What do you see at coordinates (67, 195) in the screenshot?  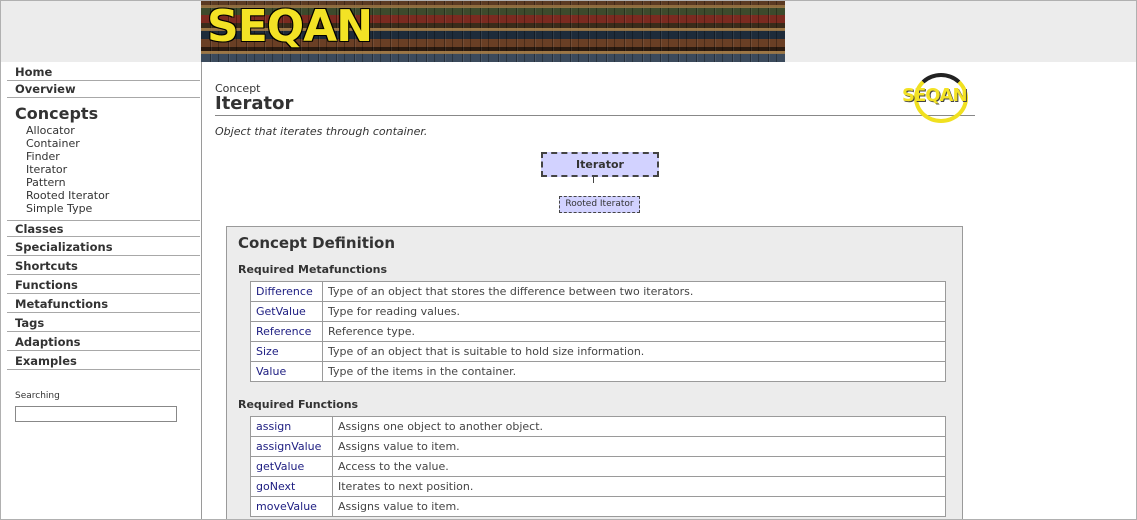 I see `sidebar-subitem-rooted-iterator: Rooted Iterator` at bounding box center [67, 195].